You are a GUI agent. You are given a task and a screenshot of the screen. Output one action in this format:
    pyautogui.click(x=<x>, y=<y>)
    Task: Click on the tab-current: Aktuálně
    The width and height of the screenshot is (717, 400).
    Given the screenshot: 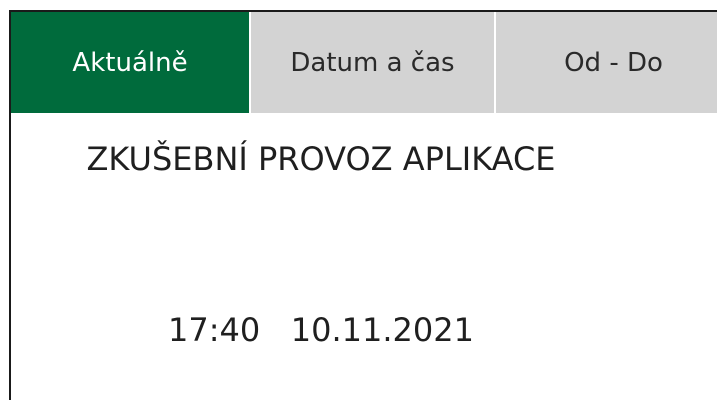 What is the action you would take?
    pyautogui.click(x=130, y=62)
    